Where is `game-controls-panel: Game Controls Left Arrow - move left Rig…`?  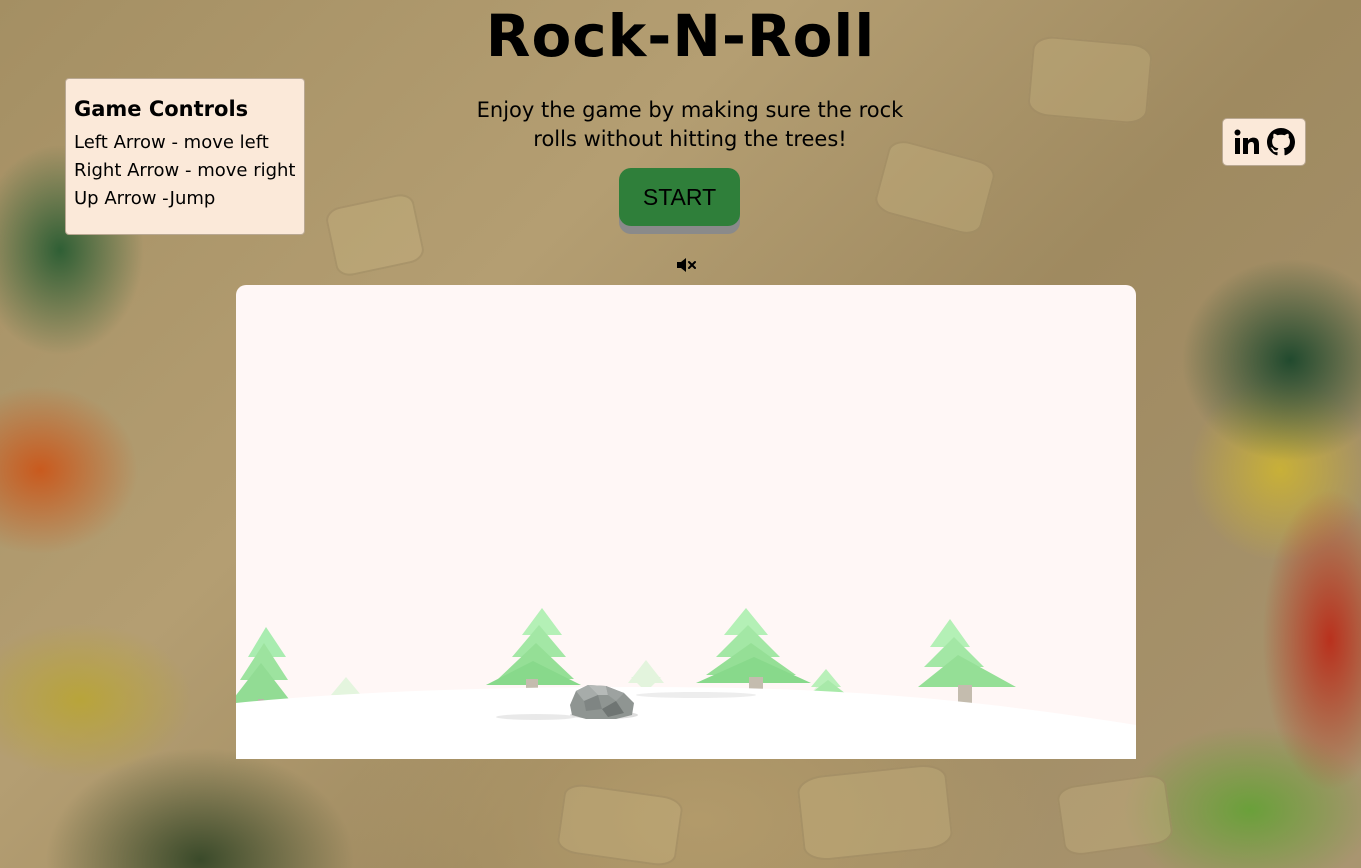 game-controls-panel: Game Controls Left Arrow - move left Rig… is located at coordinates (185, 156).